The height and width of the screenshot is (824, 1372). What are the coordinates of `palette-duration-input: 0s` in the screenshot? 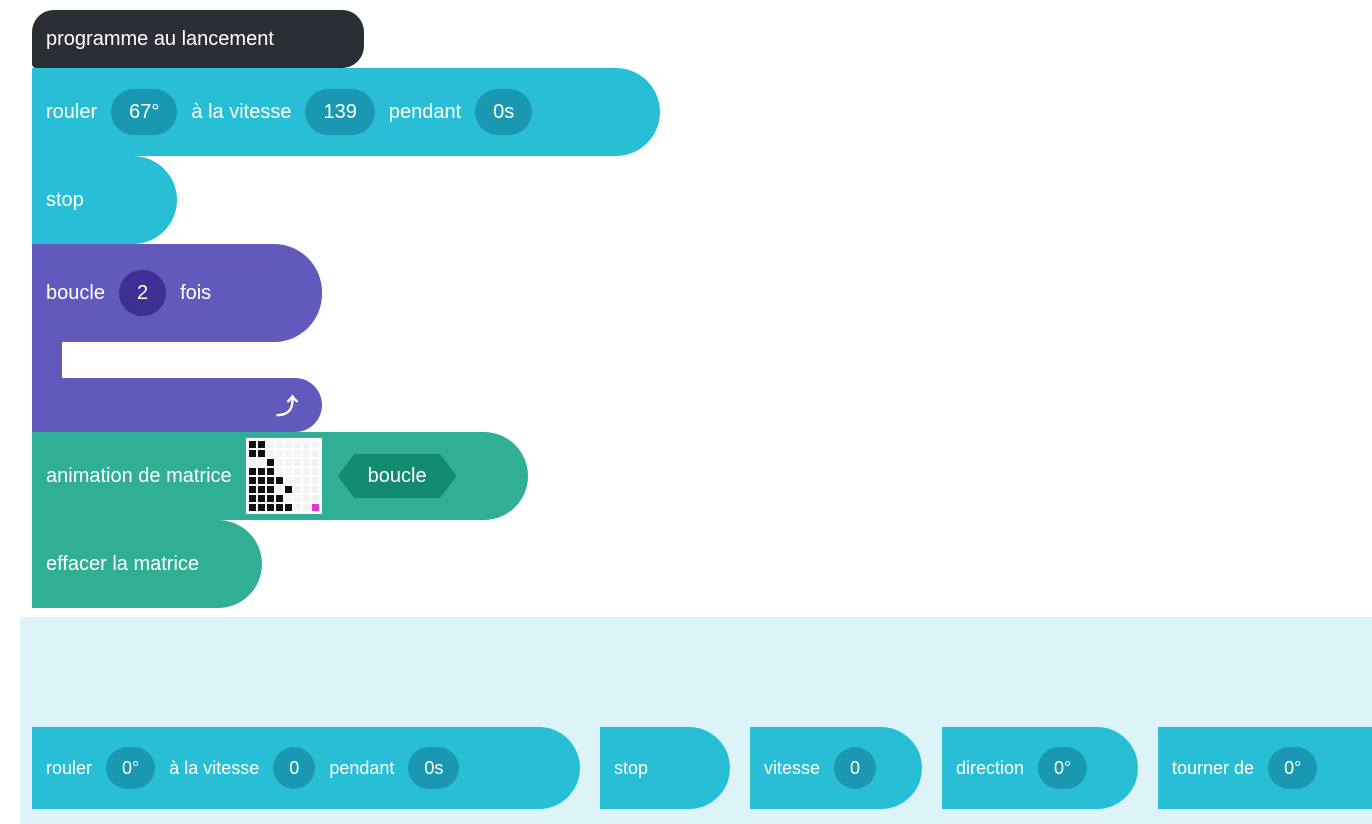 It's located at (434, 768).